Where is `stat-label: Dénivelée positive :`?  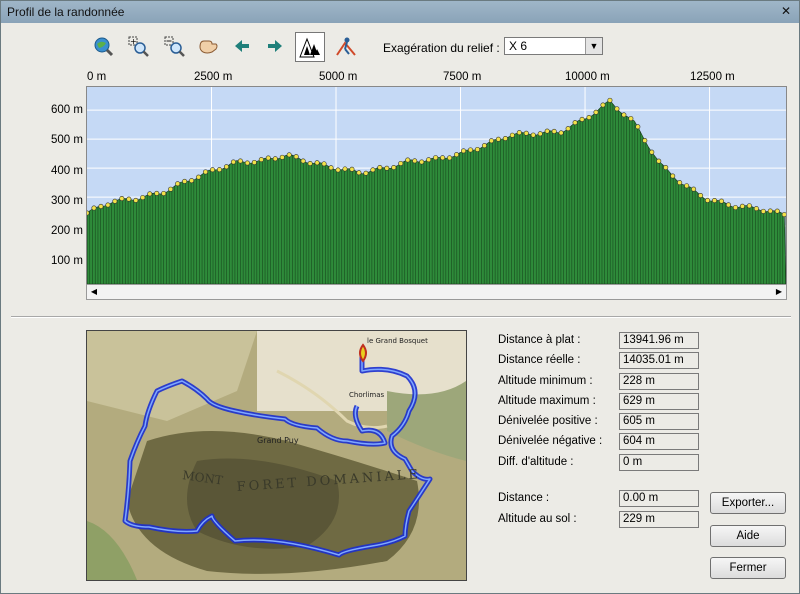 stat-label: Dénivelée positive : is located at coordinates (548, 421).